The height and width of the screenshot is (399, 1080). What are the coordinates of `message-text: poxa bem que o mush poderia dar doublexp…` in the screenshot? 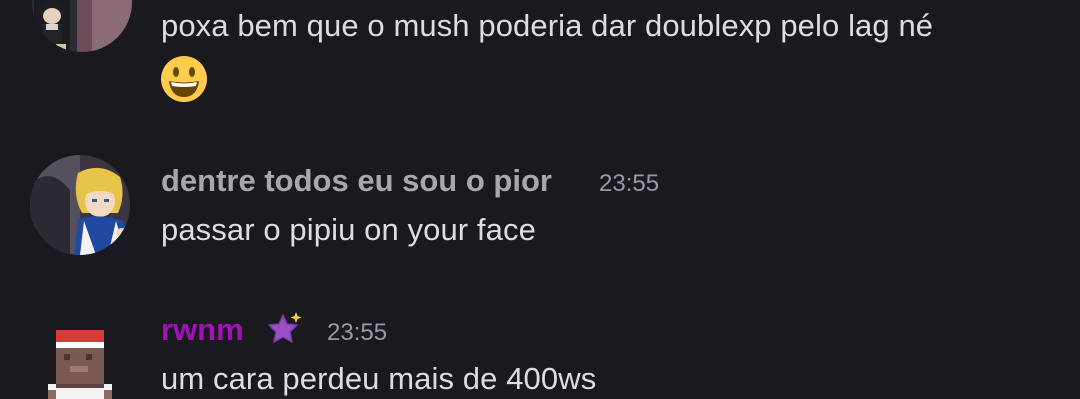 It's located at (547, 25).